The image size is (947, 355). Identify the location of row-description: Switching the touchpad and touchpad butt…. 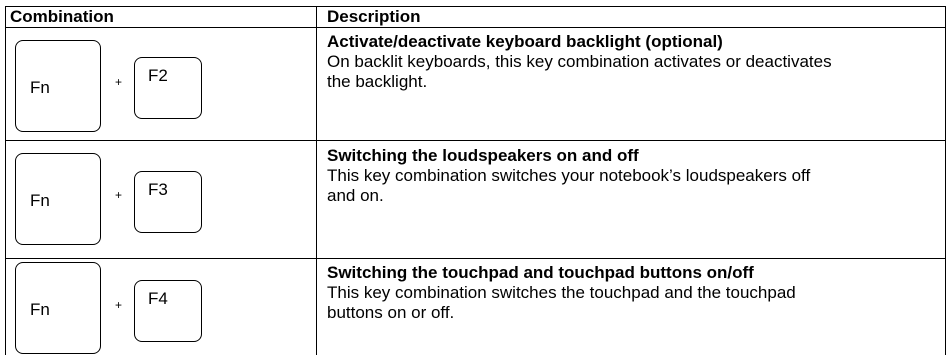
(637, 293).